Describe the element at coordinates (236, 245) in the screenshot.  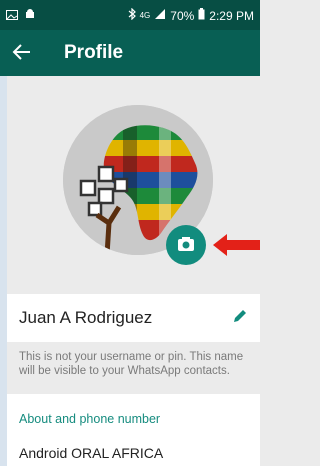
I see `red-arrow-annotation` at that location.